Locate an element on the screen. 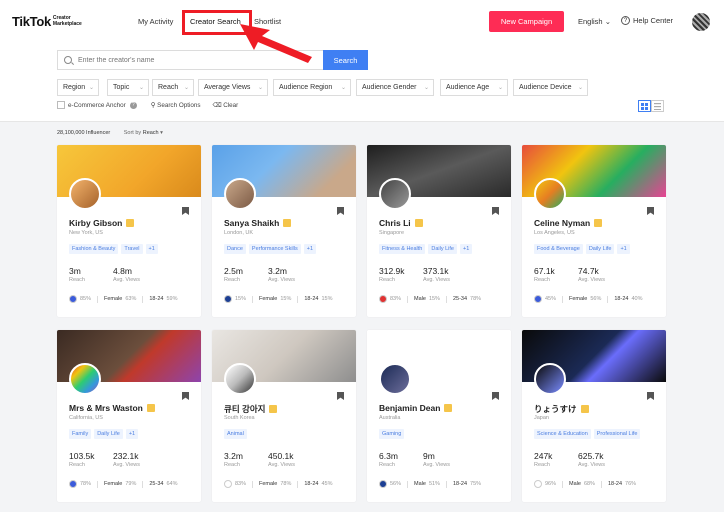 The height and width of the screenshot is (512, 724). stats: 6.3m Reach 9m Avg. Views is located at coordinates (423, 459).